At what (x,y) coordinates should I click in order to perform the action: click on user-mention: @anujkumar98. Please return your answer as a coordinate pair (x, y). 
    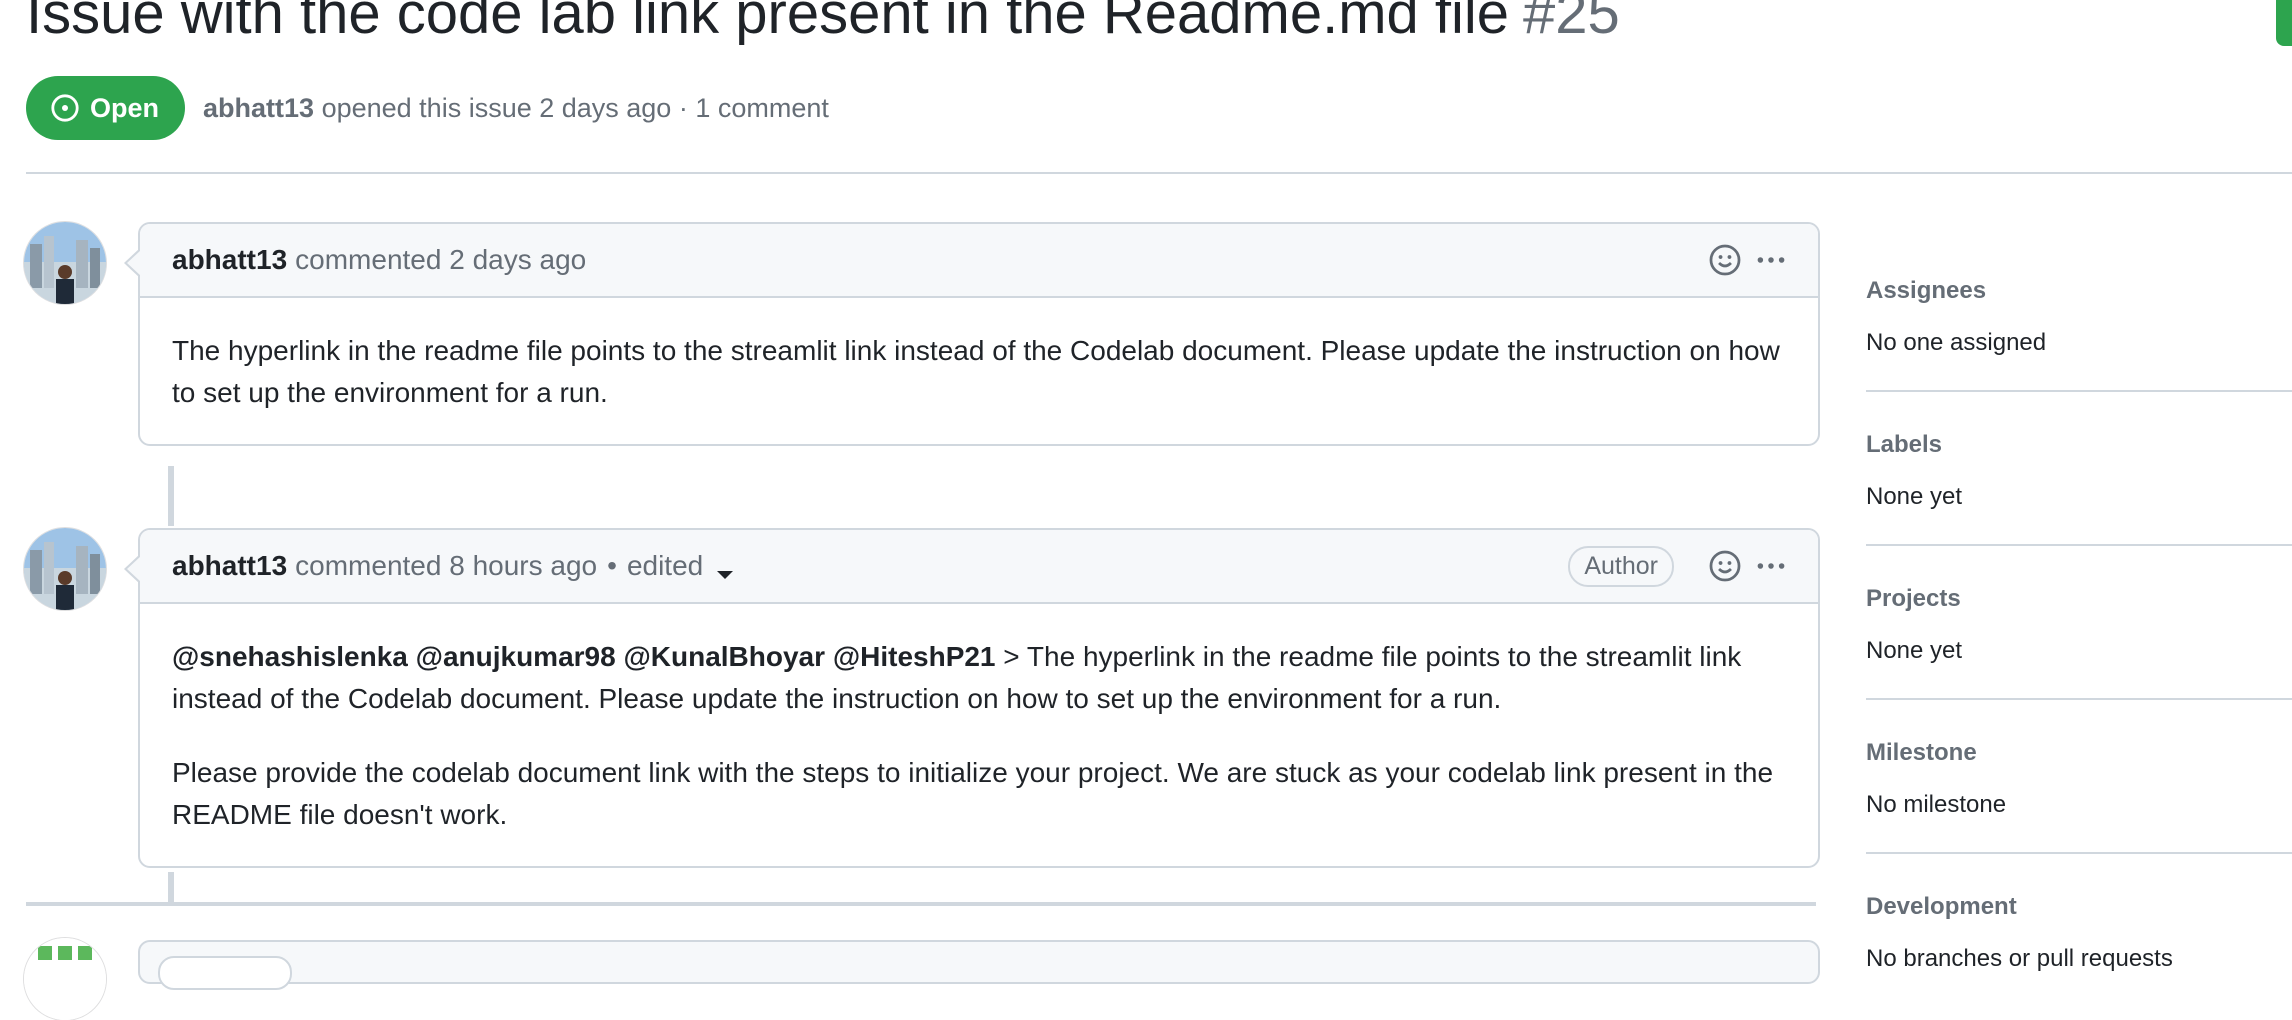
    Looking at the image, I should click on (516, 656).